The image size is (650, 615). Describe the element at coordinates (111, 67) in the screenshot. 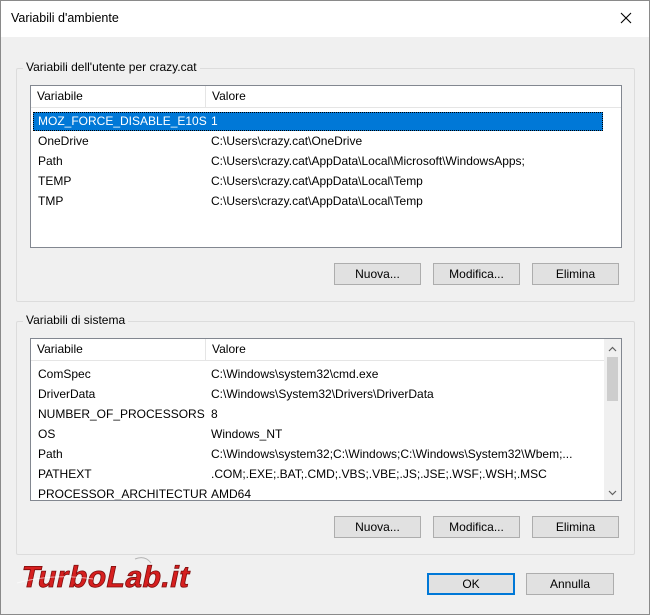

I see `user-variables-label: Variabili dell'utente per crazy.cat` at that location.